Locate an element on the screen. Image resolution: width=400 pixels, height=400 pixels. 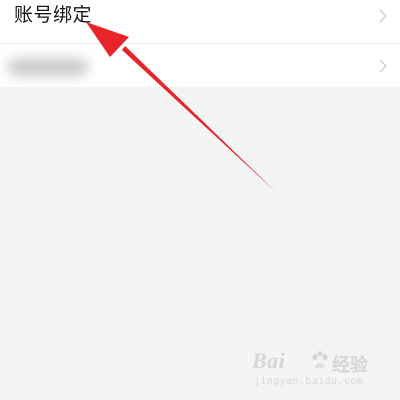
watermark-url: jingyan.baidu.com is located at coordinates (309, 381).